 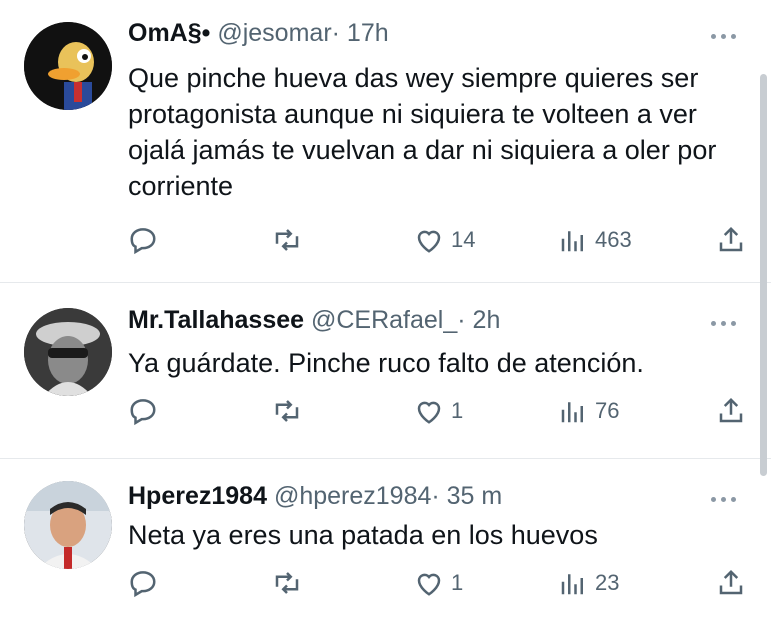 I want to click on view-count: 76, so click(x=607, y=410).